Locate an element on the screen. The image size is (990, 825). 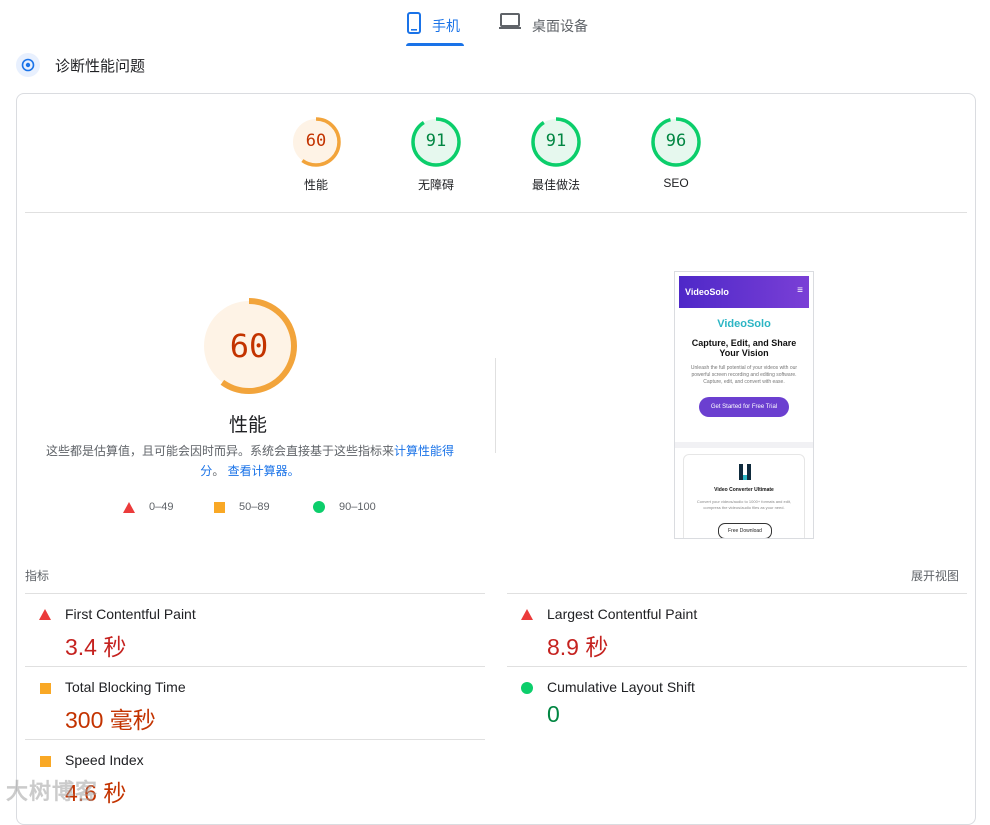
metric-fcp: First Contentful Paint 3.4 秒 is located at coordinates (255, 629).